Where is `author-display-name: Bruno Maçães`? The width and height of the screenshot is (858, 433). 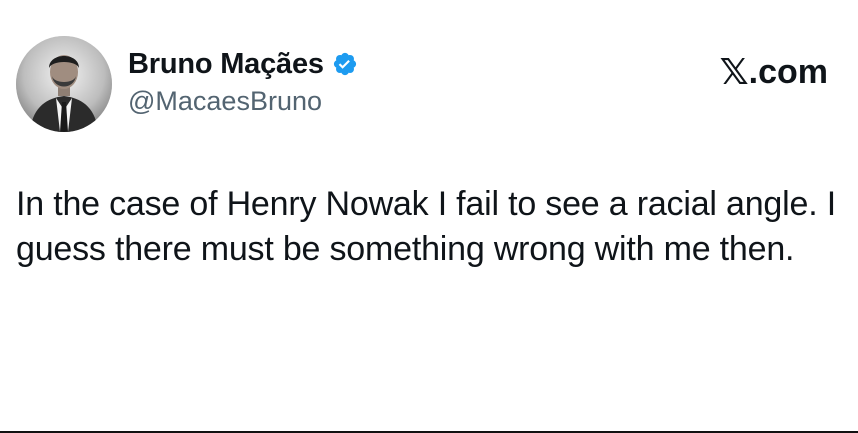 author-display-name: Bruno Maçães is located at coordinates (226, 64).